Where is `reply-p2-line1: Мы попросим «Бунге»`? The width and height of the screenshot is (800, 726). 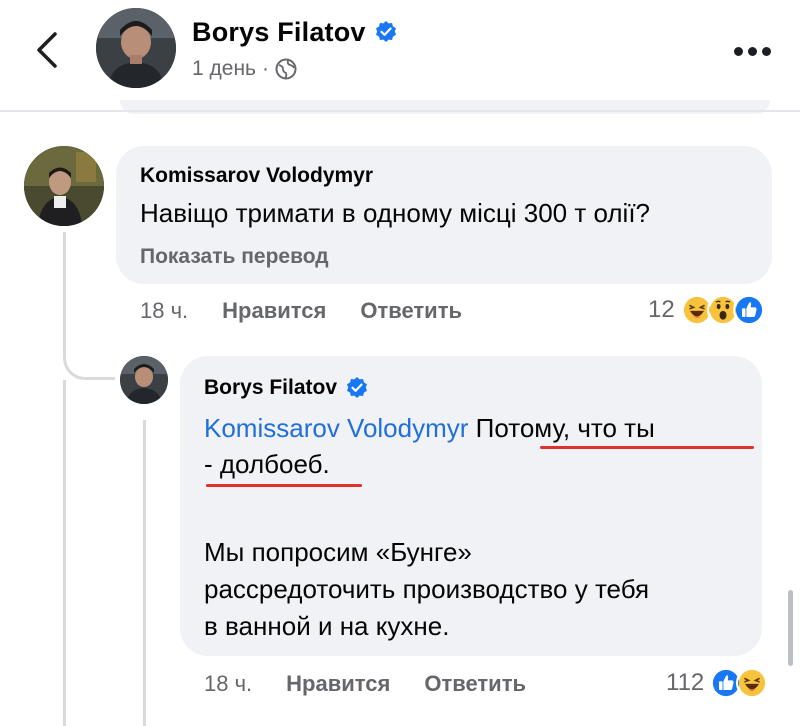
reply-p2-line1: Мы попросим «Бунге» is located at coordinates (338, 552).